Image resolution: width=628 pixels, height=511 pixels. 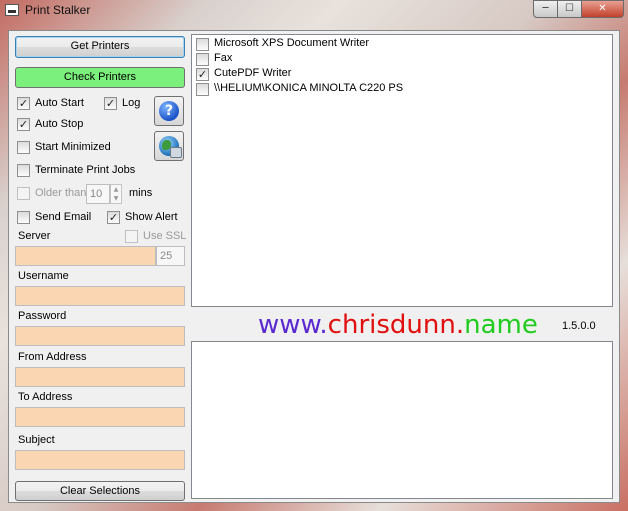 I want to click on auto-stop-label: Auto Stop, so click(x=59, y=124).